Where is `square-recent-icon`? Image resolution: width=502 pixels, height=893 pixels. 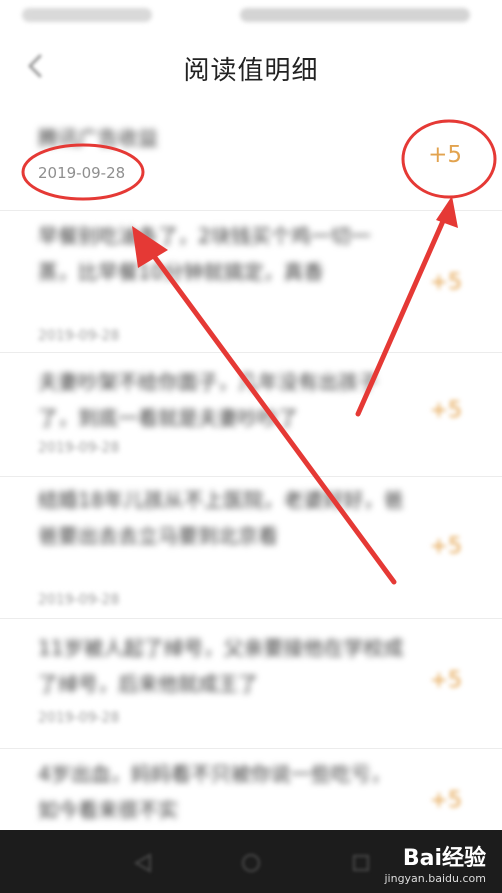 square-recent-icon is located at coordinates (361, 863).